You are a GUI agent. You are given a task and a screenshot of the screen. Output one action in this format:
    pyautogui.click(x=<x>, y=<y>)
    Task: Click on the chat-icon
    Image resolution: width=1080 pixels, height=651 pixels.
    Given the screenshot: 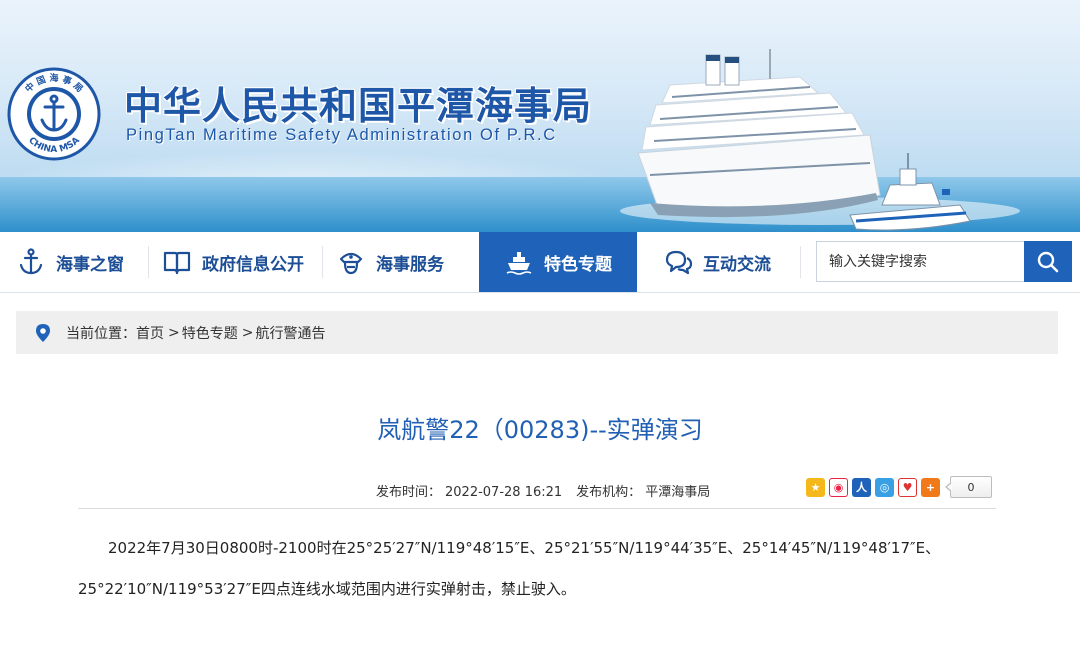 What is the action you would take?
    pyautogui.click(x=679, y=262)
    